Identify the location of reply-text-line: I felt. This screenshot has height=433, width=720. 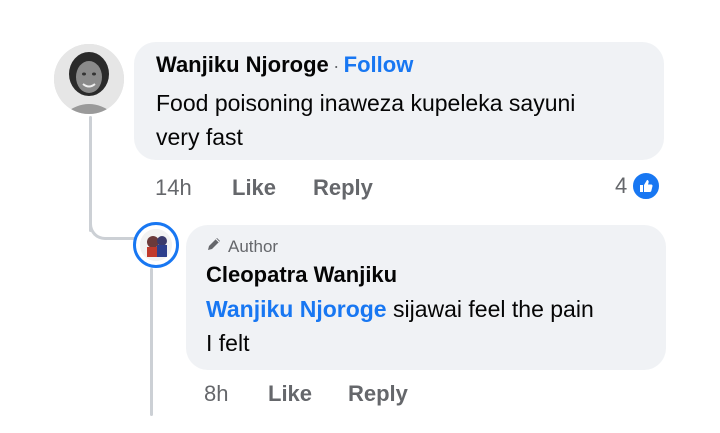
(228, 343).